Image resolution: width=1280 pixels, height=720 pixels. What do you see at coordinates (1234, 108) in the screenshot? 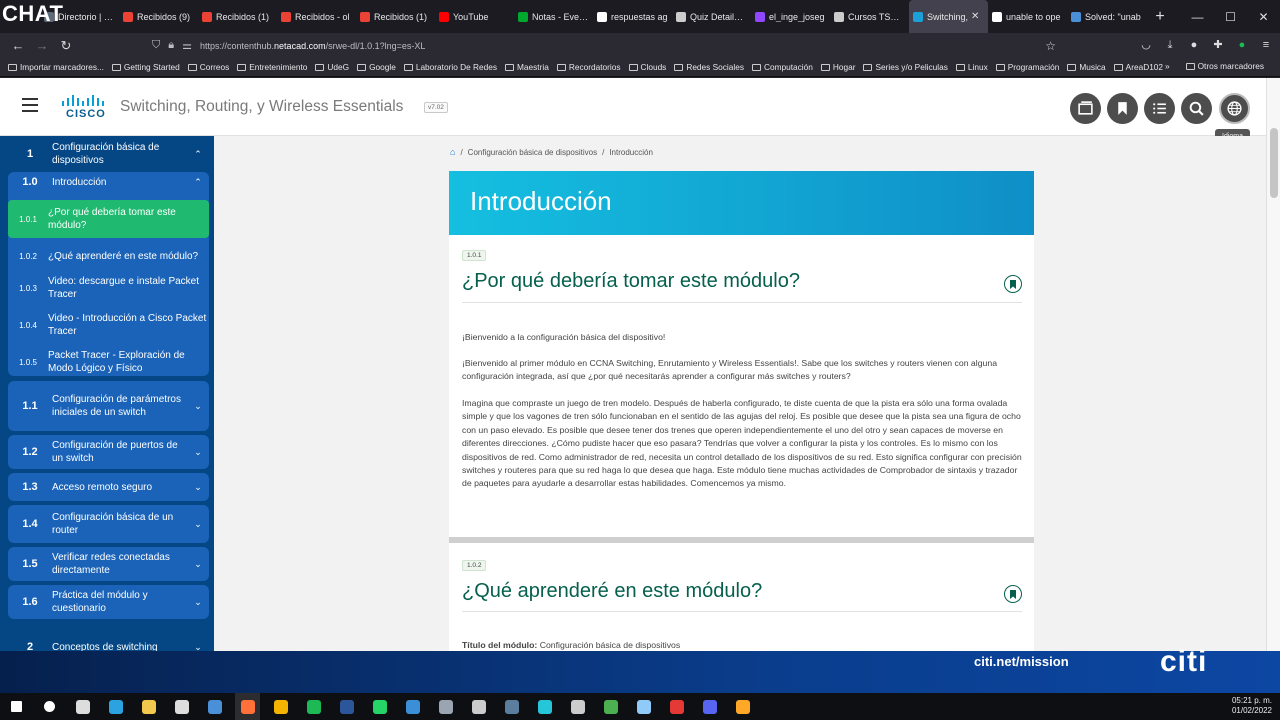
I see `language-button` at bounding box center [1234, 108].